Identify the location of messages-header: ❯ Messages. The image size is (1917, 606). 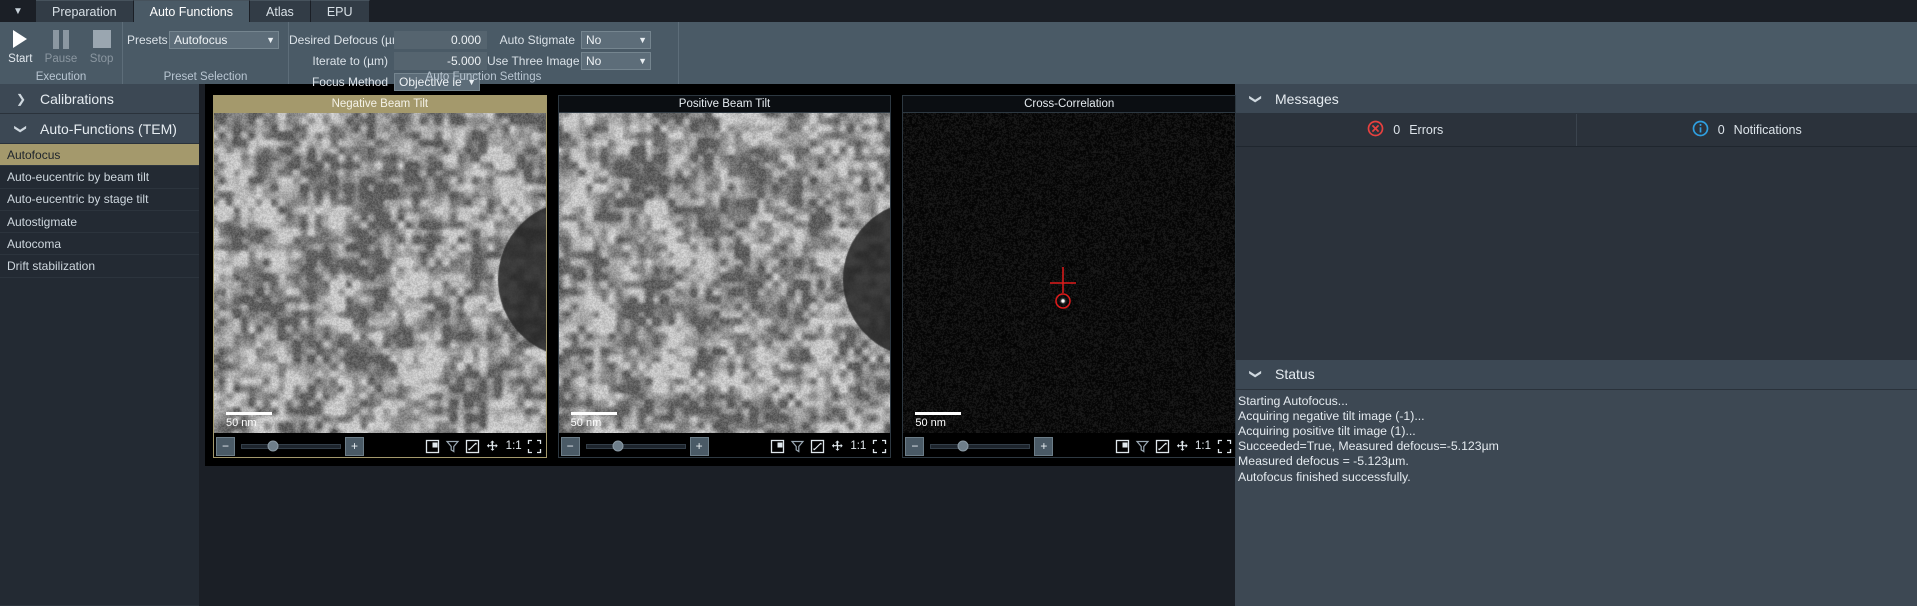
(1576, 99).